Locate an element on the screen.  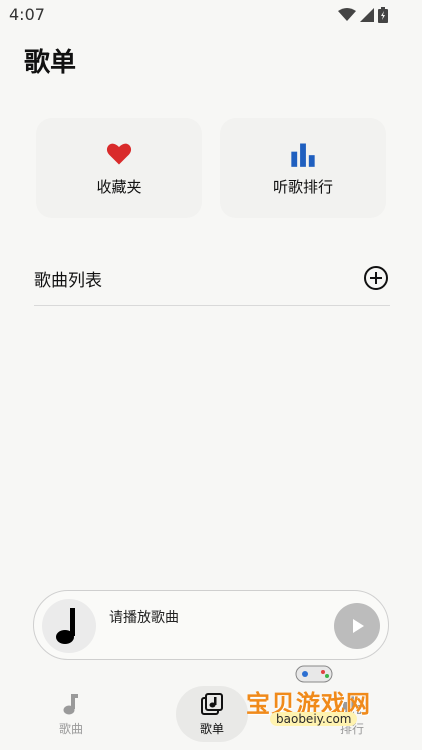
album-art is located at coordinates (69, 626).